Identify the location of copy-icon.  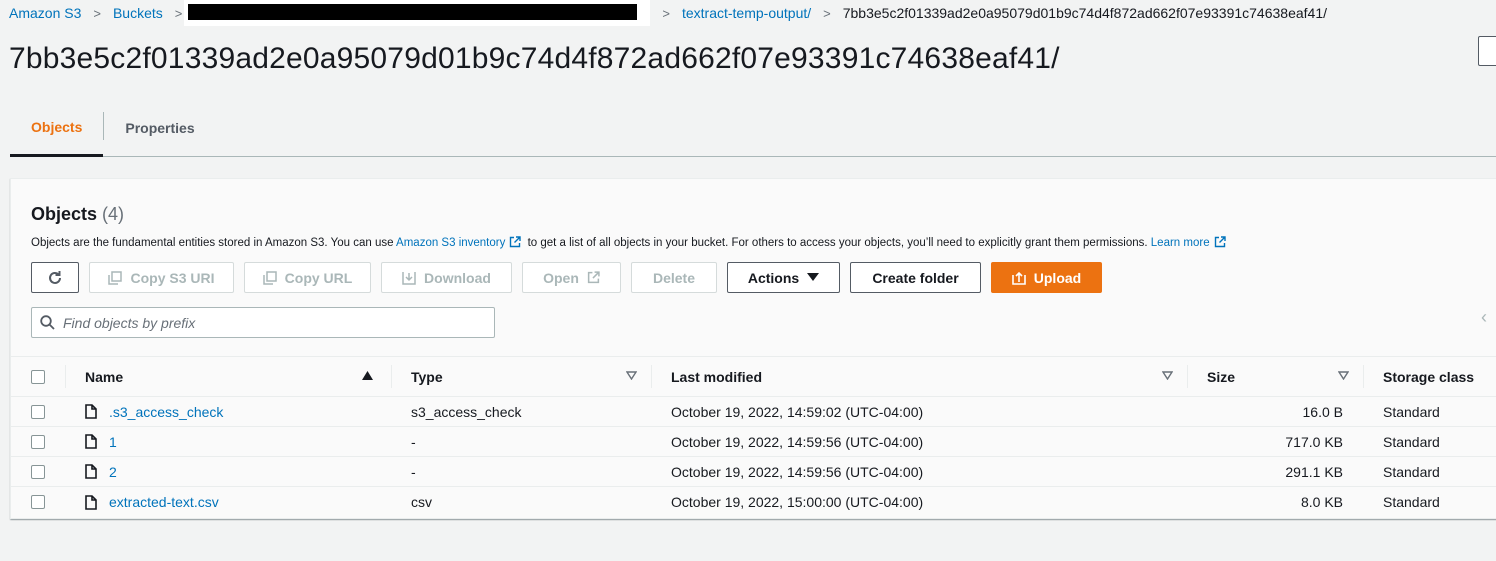
(115, 277).